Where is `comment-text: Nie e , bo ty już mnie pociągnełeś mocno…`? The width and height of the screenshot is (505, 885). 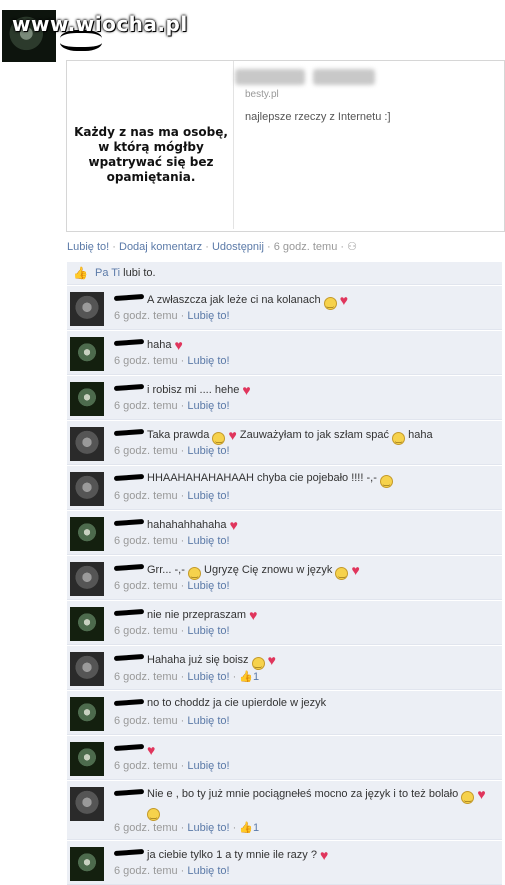
comment-text: Nie e , bo ty już mnie pociągnełeś mocno… is located at coordinates (319, 804).